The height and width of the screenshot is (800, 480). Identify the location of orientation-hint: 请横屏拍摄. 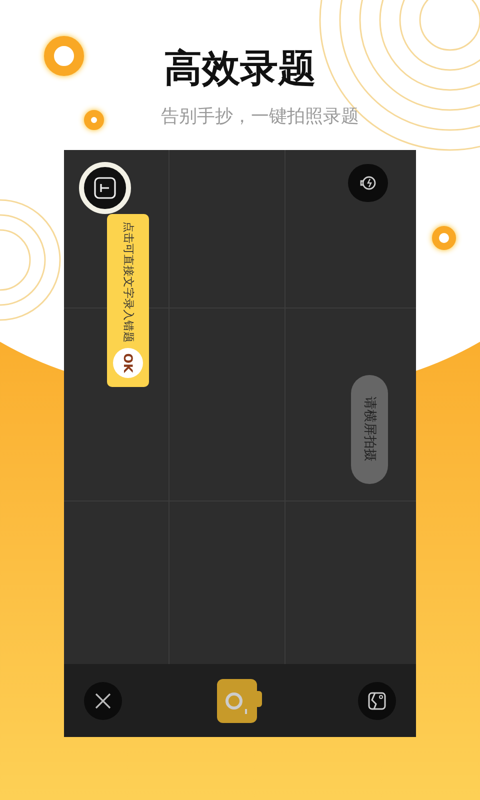
(369, 429).